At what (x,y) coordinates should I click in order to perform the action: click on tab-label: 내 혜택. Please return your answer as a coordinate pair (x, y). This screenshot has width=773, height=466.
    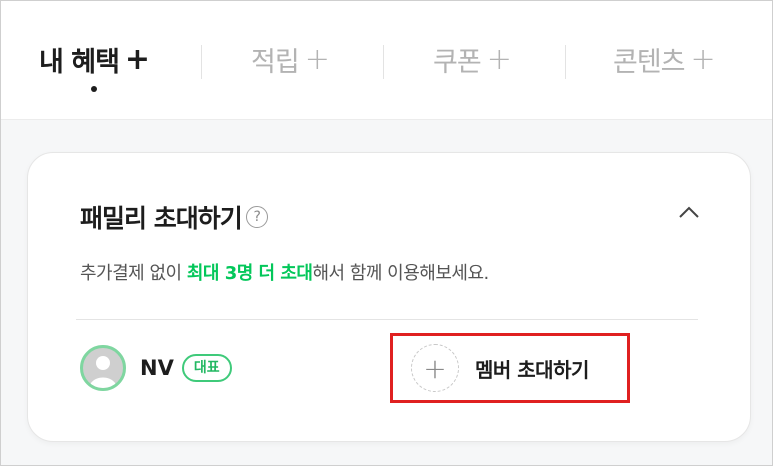
    Looking at the image, I should click on (79, 62).